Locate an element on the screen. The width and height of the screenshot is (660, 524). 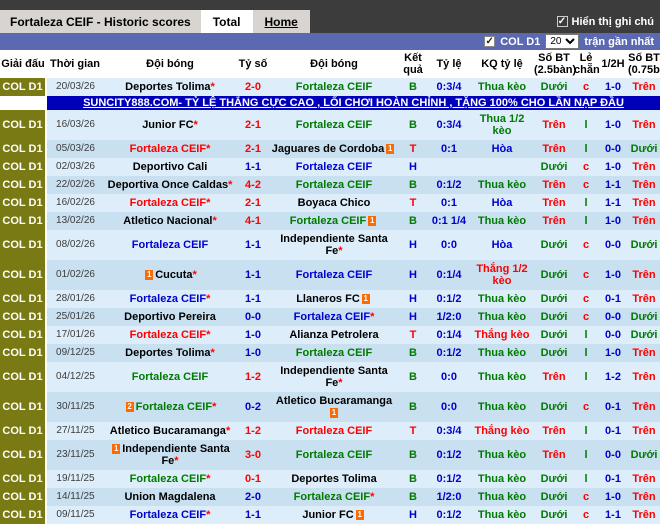
away-team-name: Junior FC is located at coordinates (328, 515).